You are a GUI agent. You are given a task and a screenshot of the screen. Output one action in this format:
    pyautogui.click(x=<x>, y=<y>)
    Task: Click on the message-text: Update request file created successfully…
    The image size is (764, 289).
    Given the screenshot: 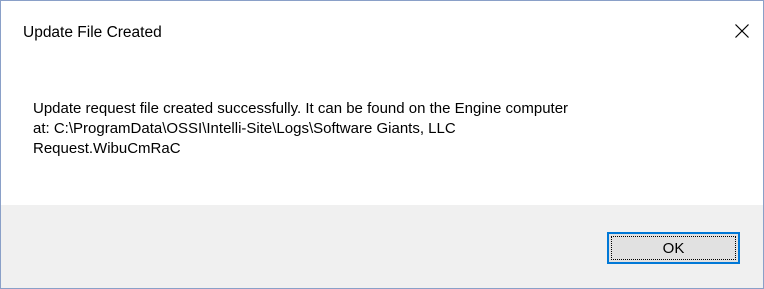 What is the action you would take?
    pyautogui.click(x=301, y=128)
    